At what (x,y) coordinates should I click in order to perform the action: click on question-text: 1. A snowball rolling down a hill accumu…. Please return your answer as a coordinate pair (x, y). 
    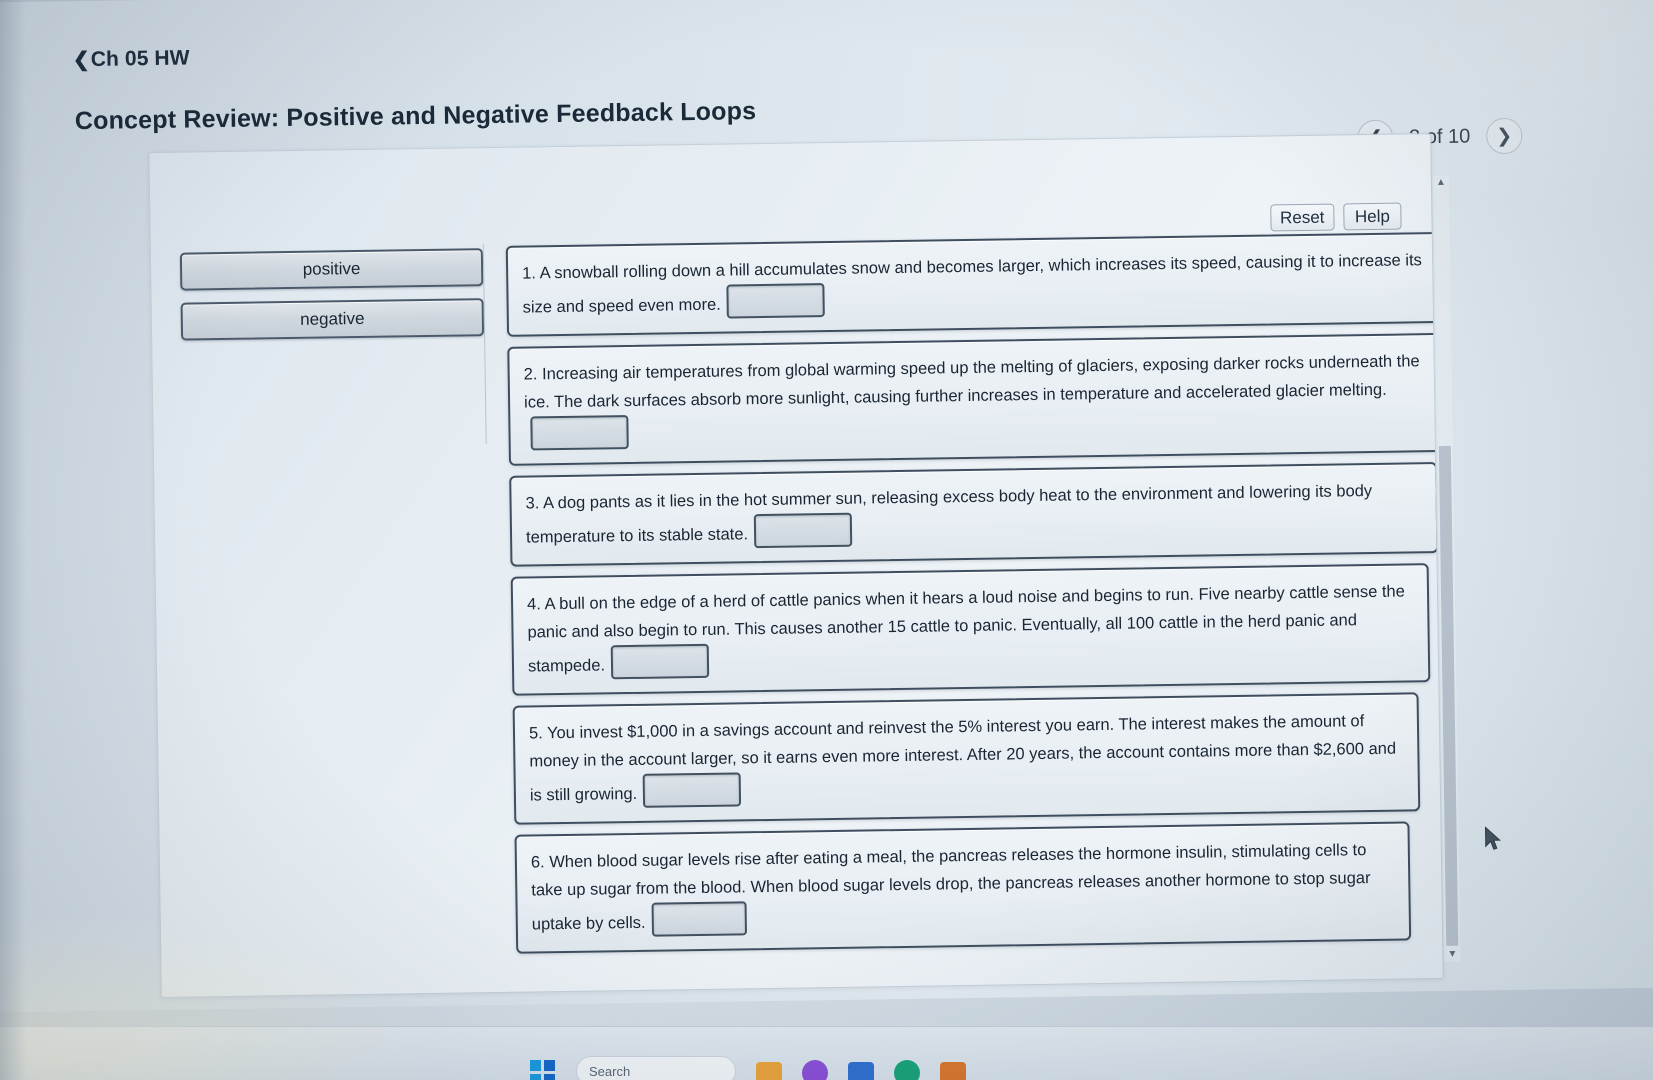
    Looking at the image, I should click on (980, 284).